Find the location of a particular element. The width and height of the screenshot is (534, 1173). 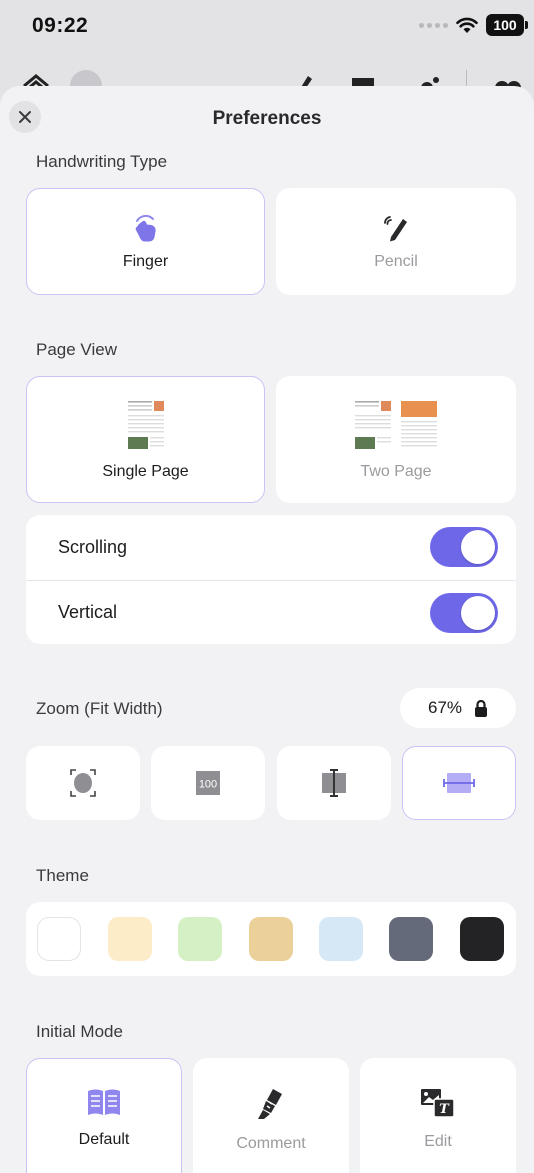

actual-size-icon: 100 is located at coordinates (208, 783).